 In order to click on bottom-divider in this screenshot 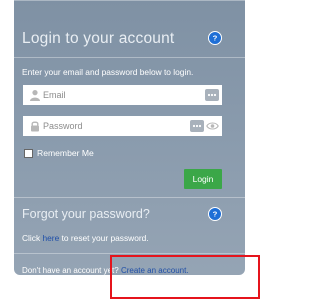, I will do `click(129, 253)`.